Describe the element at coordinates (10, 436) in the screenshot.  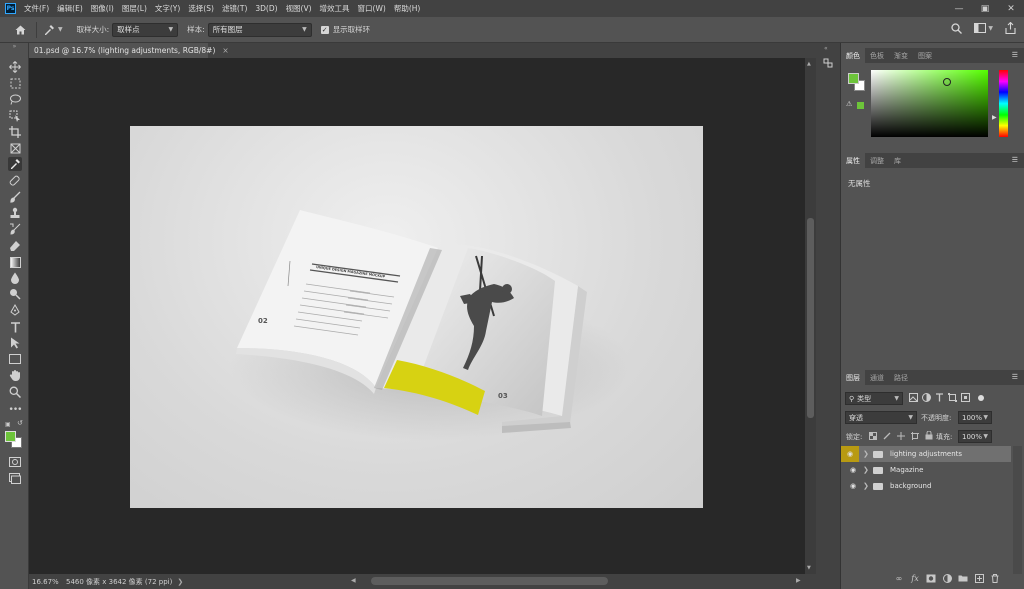
I see `foreground-color-swatch` at that location.